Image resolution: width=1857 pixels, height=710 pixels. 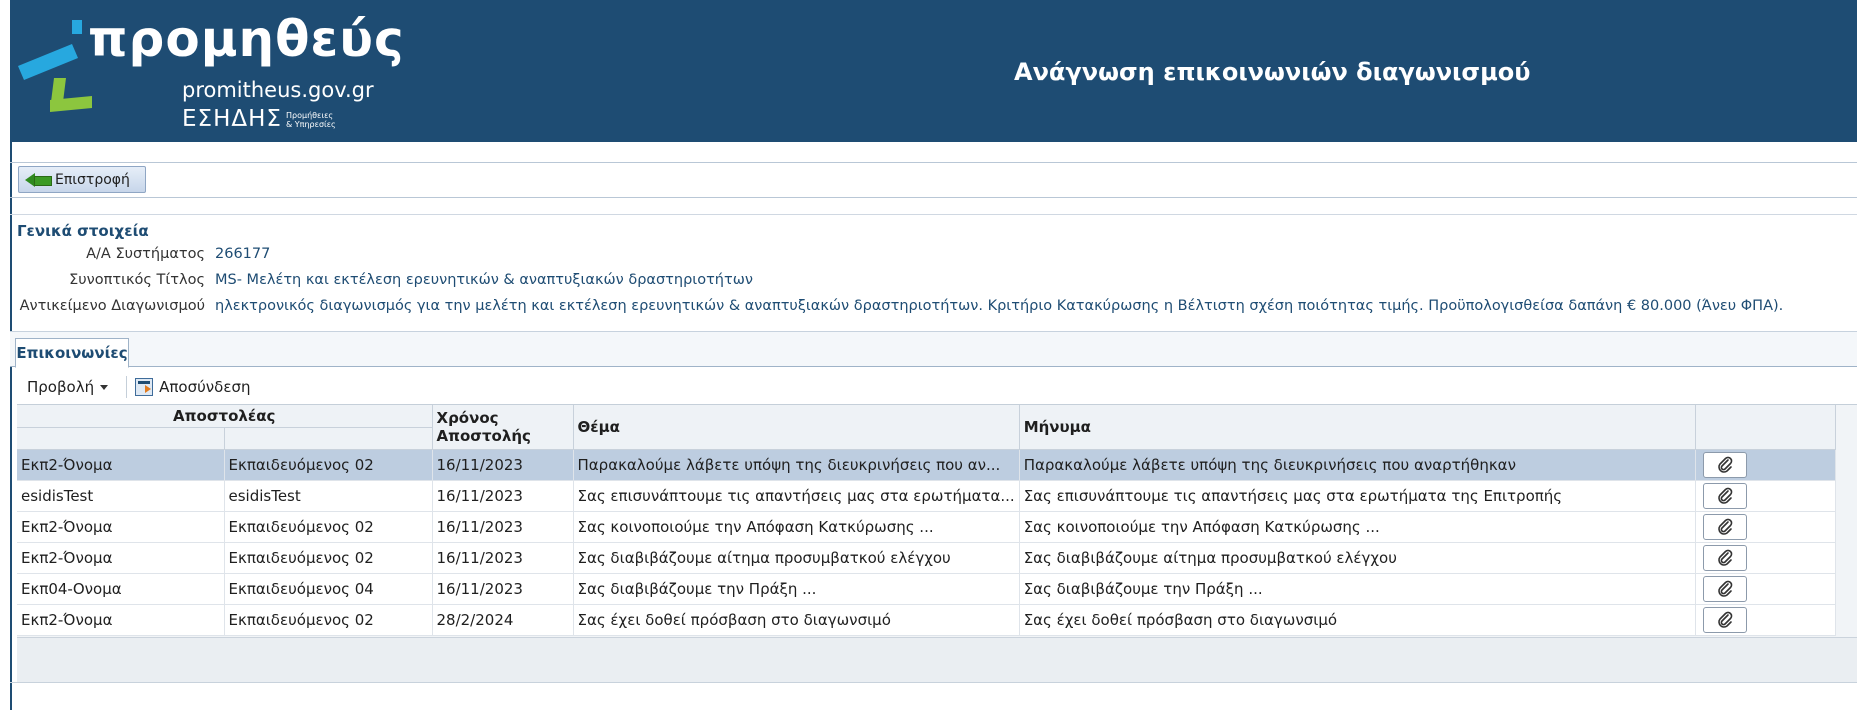 I want to click on action-toolbar, so click(x=933, y=180).